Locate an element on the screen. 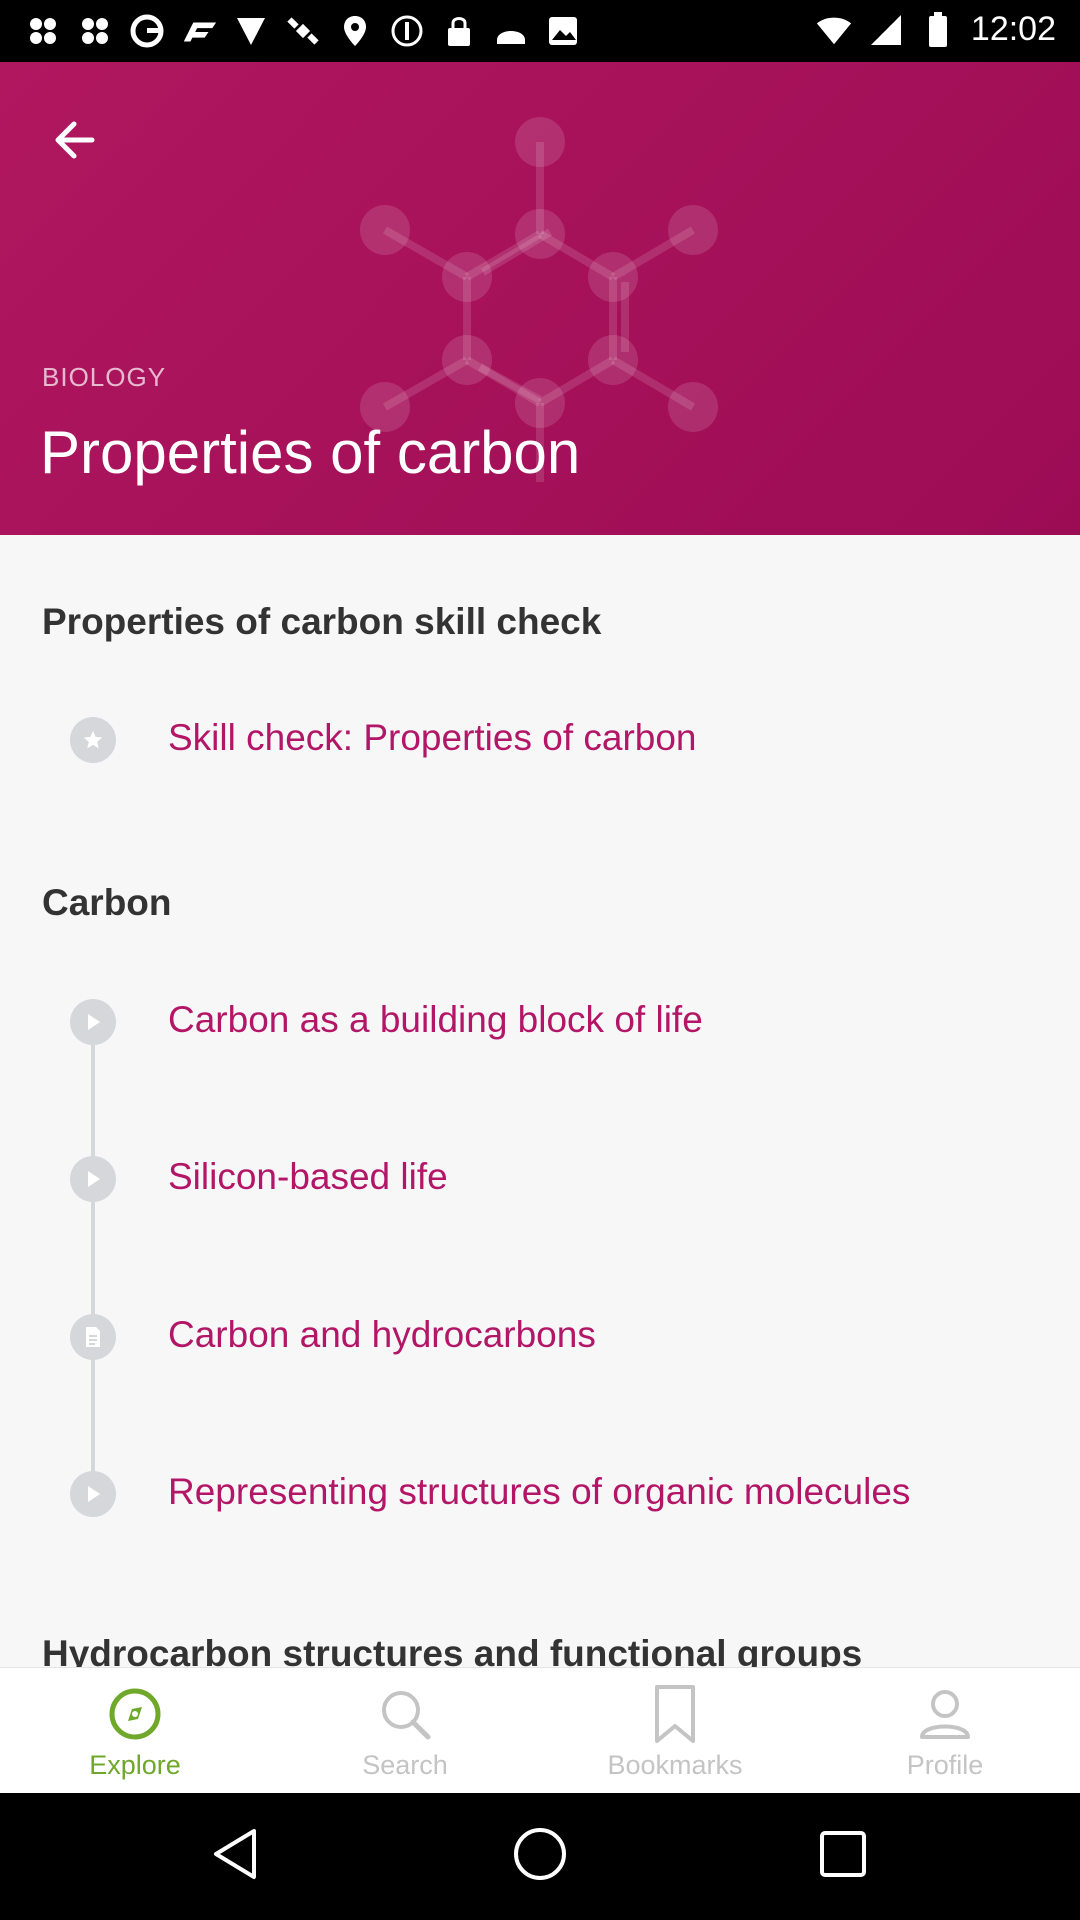 This screenshot has height=1920, width=1080. search-icon is located at coordinates (405, 1714).